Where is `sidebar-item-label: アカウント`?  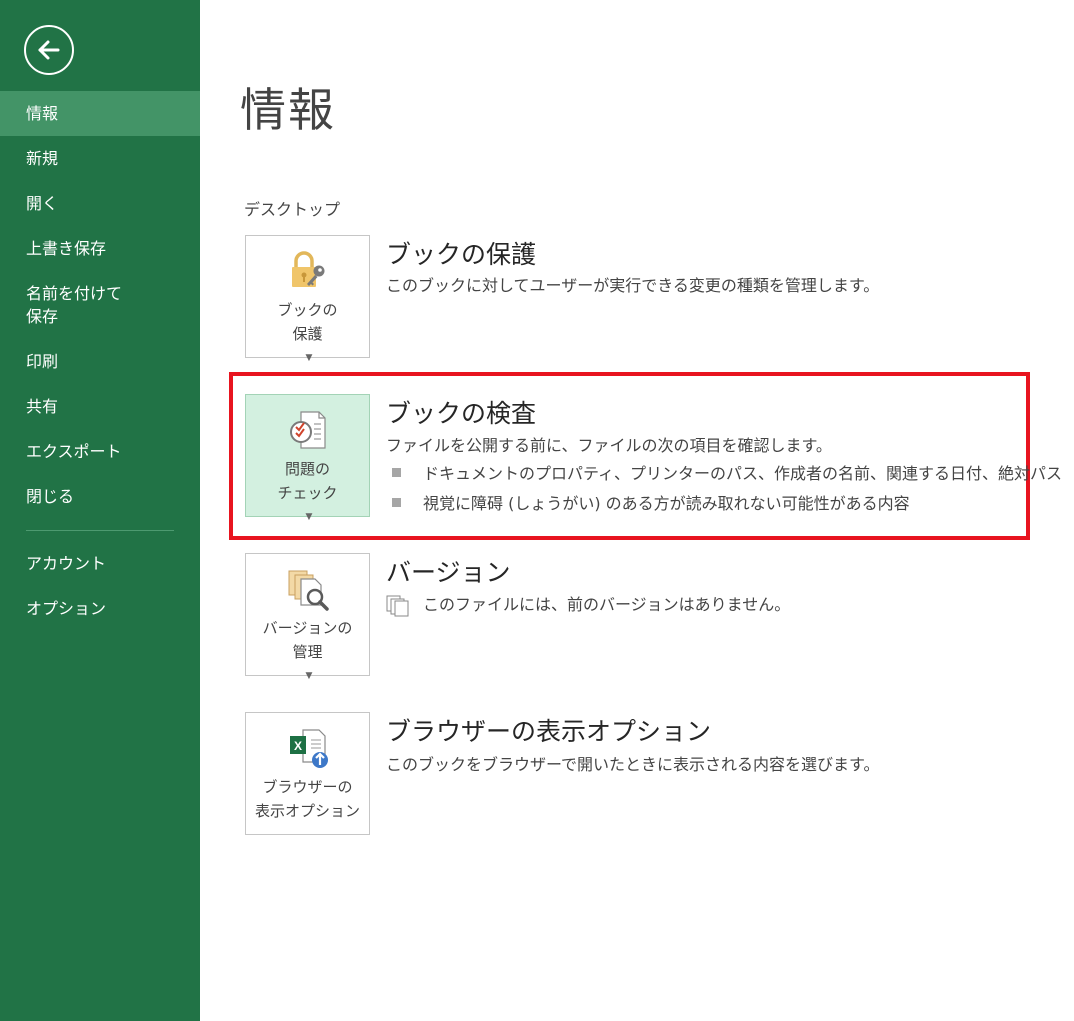 sidebar-item-label: アカウント is located at coordinates (66, 563).